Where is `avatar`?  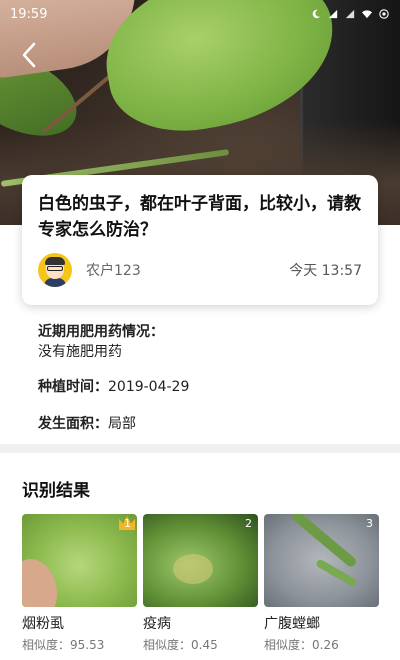 avatar is located at coordinates (55, 270).